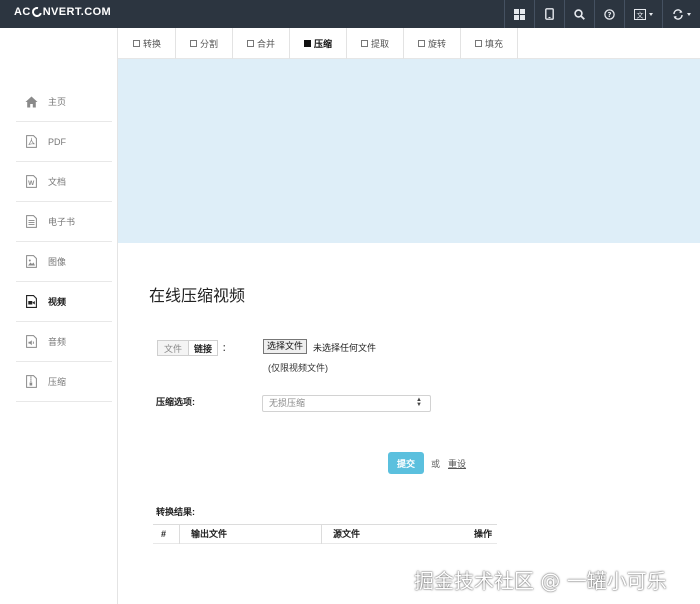 The image size is (700, 604). What do you see at coordinates (57, 382) in the screenshot?
I see `sidebar-item-label: 压缩` at bounding box center [57, 382].